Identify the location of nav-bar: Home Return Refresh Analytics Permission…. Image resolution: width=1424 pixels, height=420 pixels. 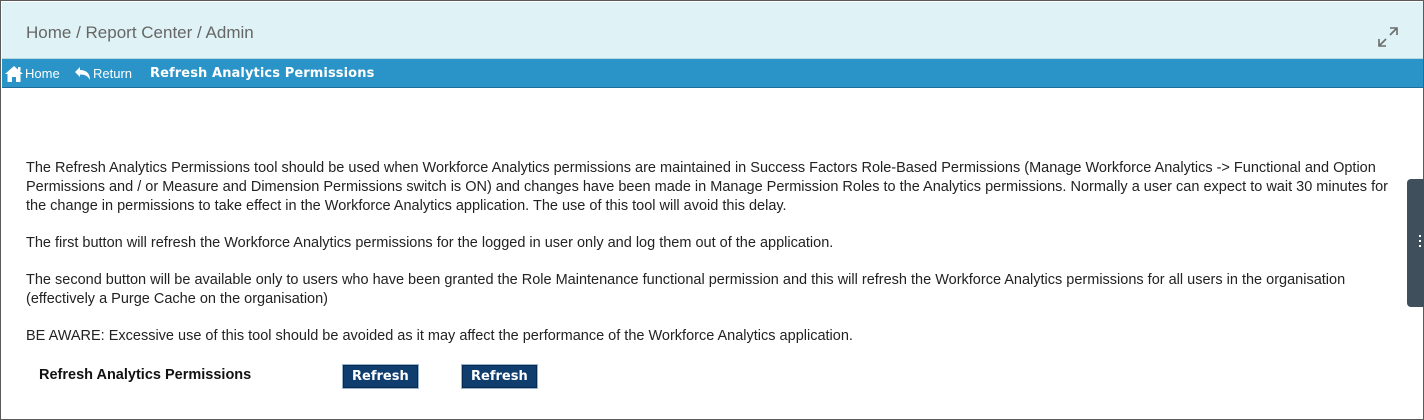
(712, 73).